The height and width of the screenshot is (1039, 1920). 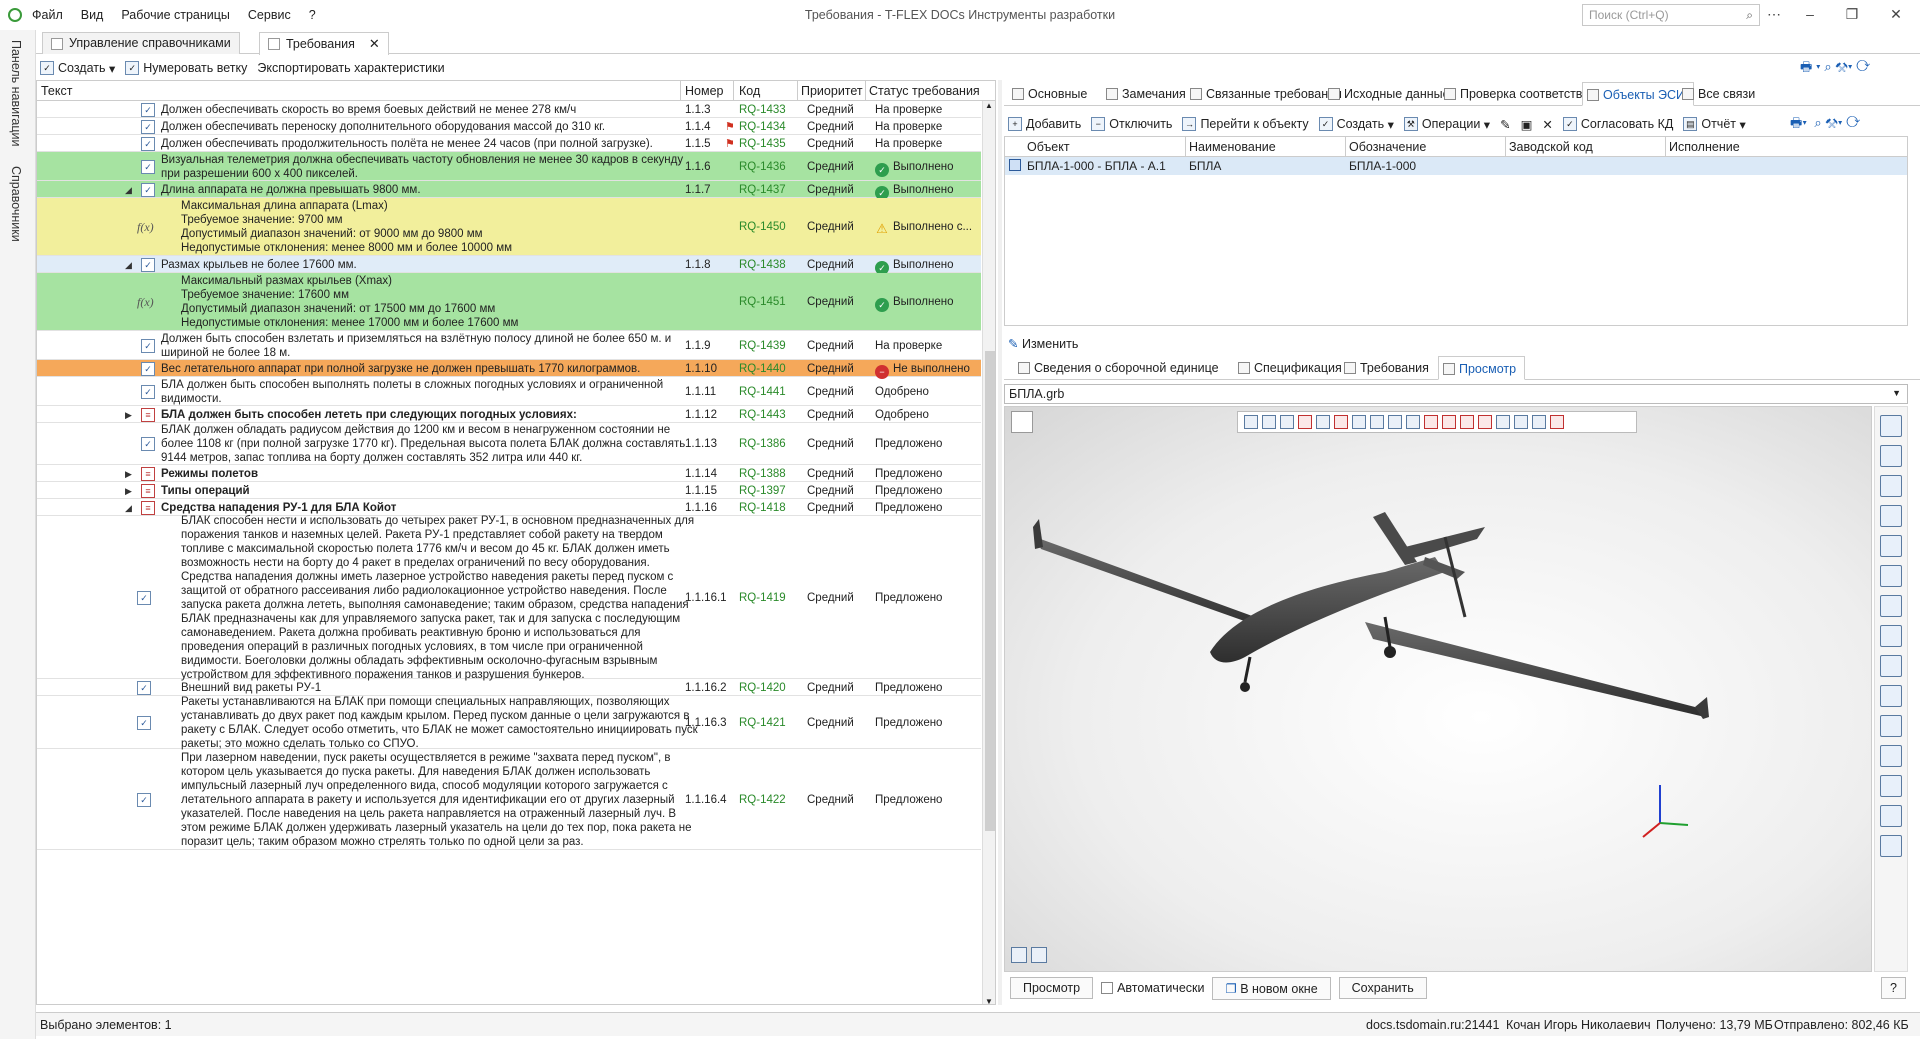 What do you see at coordinates (77, 68) in the screenshot?
I see `create-button: ✓ Создать ▾` at bounding box center [77, 68].